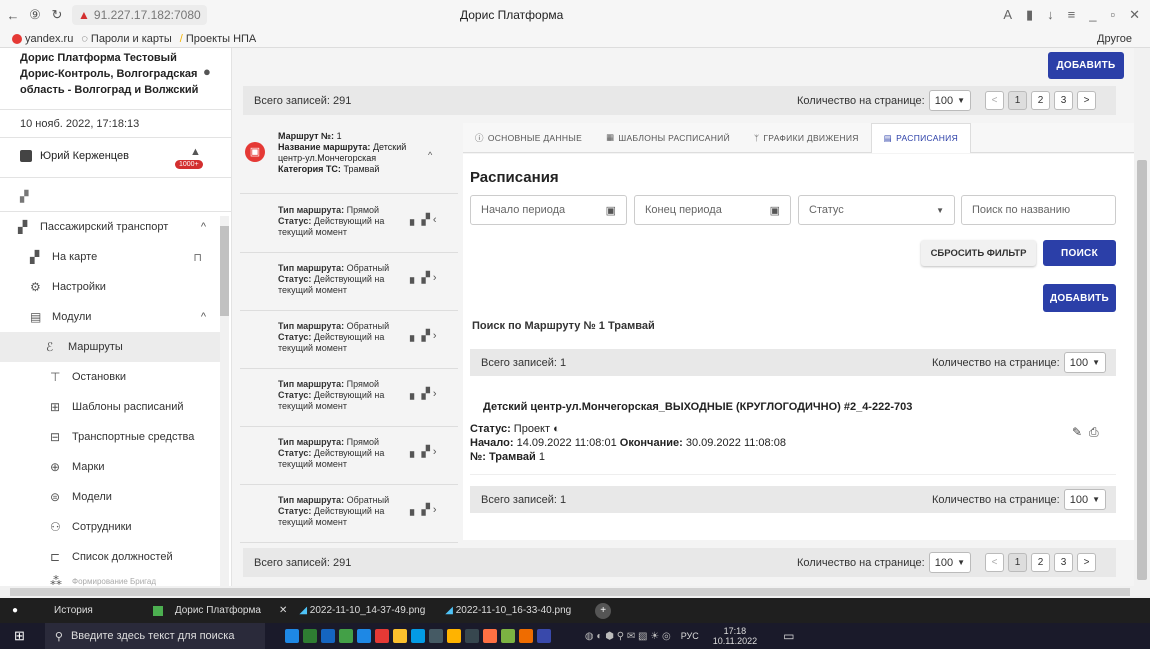 This screenshot has width=1150, height=649. What do you see at coordinates (110, 497) in the screenshot?
I see `sidebar-item-models: ⊜ Модели` at bounding box center [110, 497].